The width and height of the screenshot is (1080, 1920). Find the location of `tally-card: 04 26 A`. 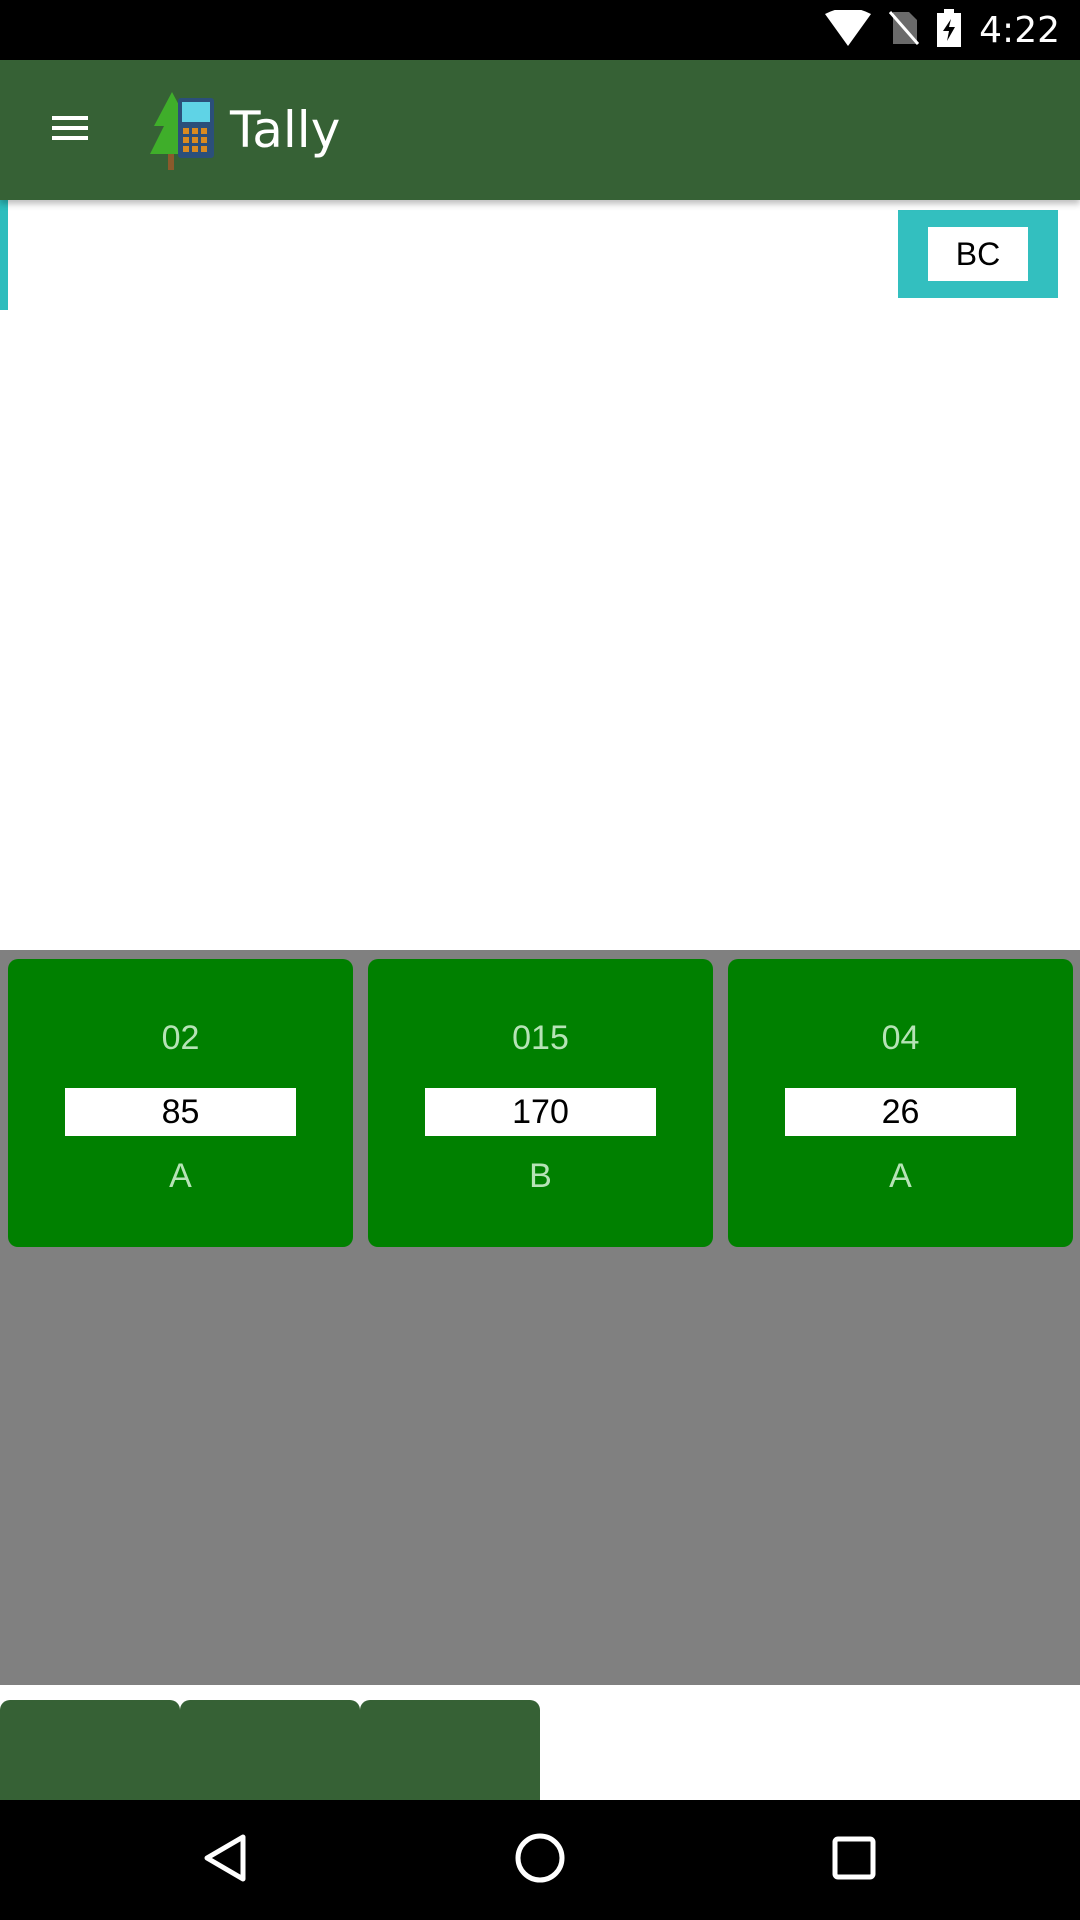

tally-card: 04 26 A is located at coordinates (900, 1103).